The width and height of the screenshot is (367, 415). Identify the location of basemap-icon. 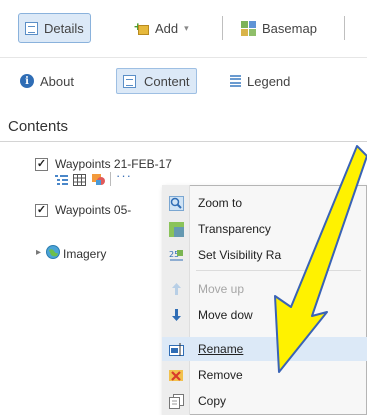
(248, 28).